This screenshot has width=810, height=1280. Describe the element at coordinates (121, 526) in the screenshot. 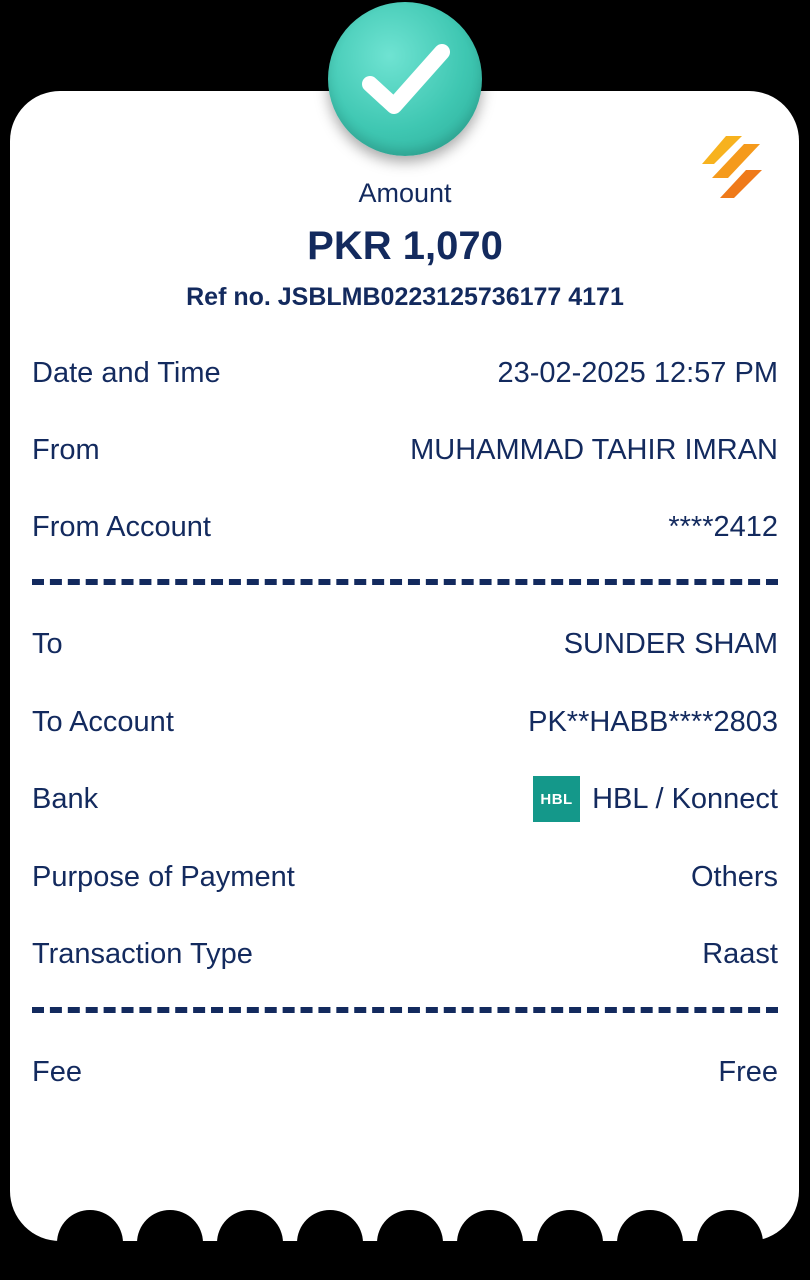

I see `detail-label: From Account` at that location.